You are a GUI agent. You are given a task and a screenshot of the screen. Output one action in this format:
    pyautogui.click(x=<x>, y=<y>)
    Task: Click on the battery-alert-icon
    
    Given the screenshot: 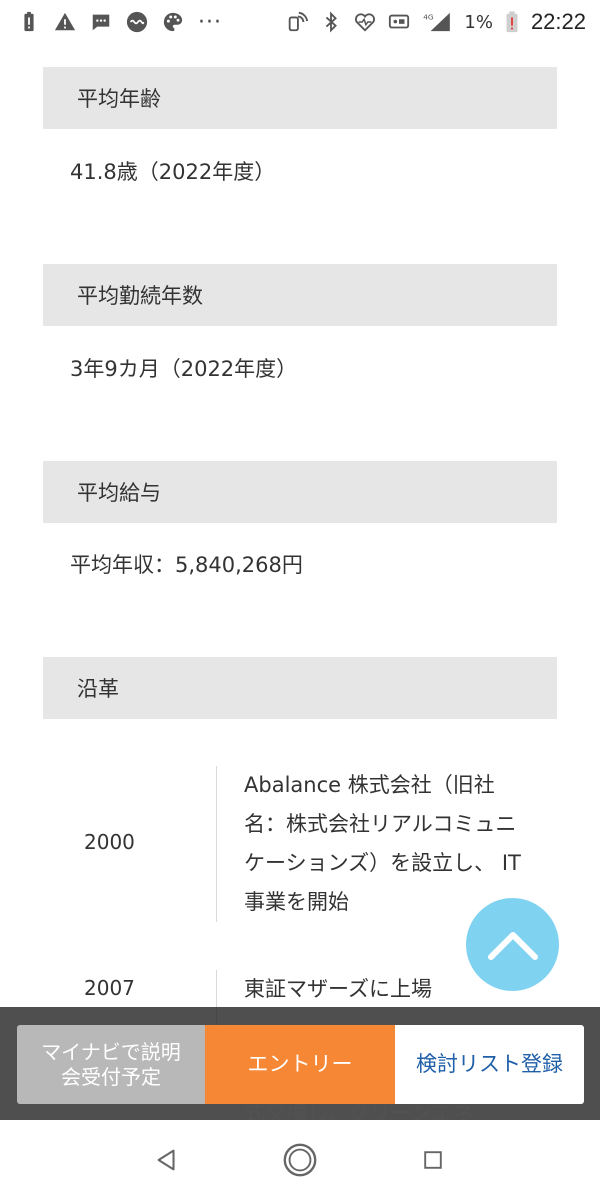 What is the action you would take?
    pyautogui.click(x=29, y=22)
    